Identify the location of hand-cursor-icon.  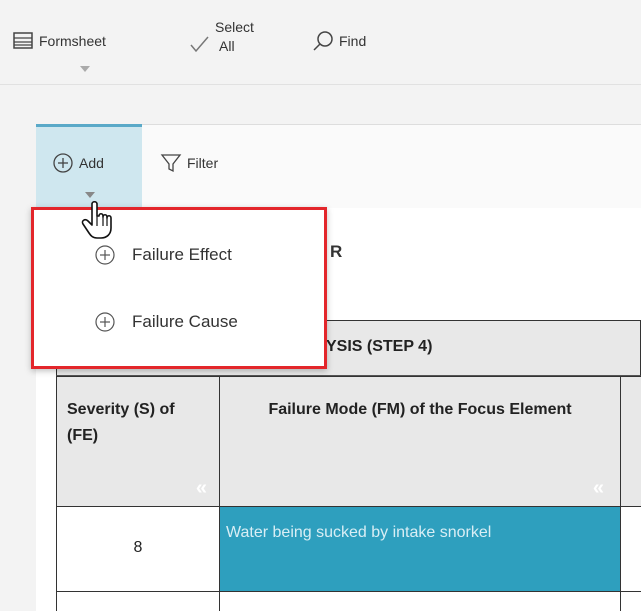
(96, 219).